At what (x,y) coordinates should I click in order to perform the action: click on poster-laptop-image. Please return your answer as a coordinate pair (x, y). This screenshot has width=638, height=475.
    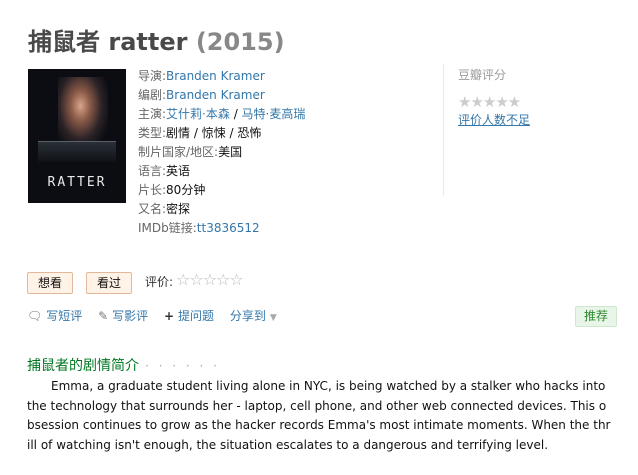
    Looking at the image, I should click on (77, 151).